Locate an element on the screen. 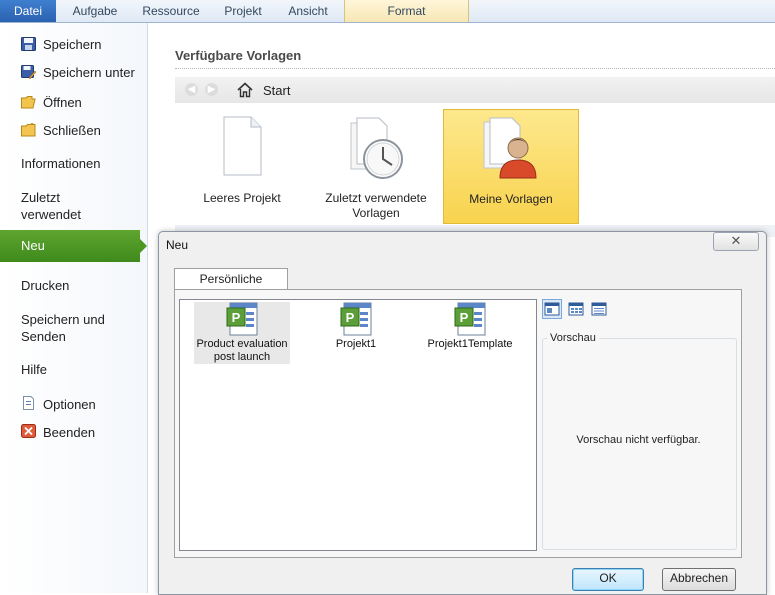 The height and width of the screenshot is (595, 775). tile-label: Meine Vorlagen is located at coordinates (511, 199).